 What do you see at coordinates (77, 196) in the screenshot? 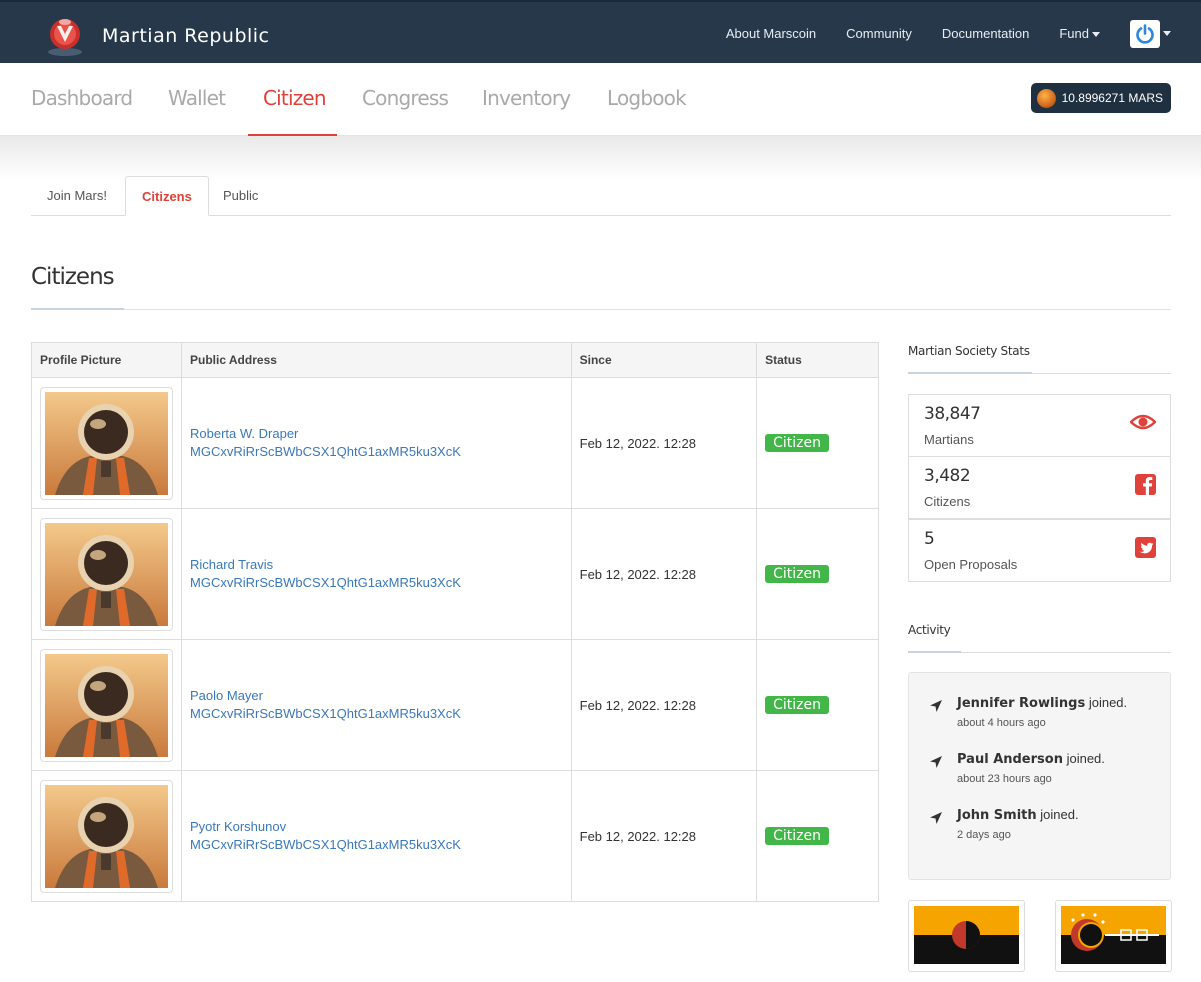
I see `tab-join-mars: Join Mars!` at bounding box center [77, 196].